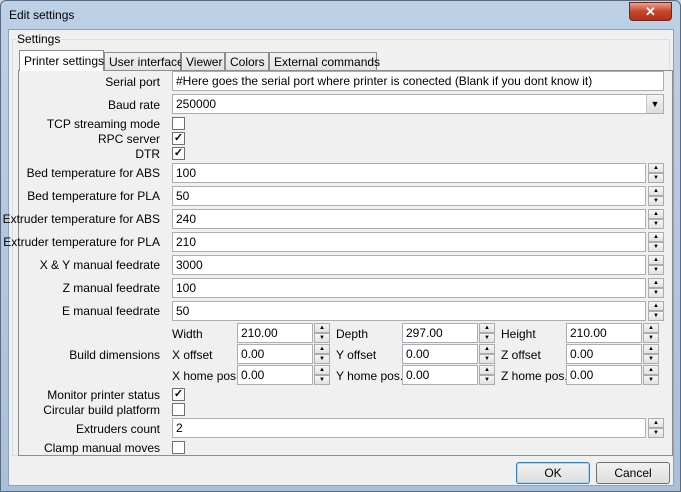 The width and height of the screenshot is (681, 492). I want to click on z-home-input: 0.00, so click(604, 375).